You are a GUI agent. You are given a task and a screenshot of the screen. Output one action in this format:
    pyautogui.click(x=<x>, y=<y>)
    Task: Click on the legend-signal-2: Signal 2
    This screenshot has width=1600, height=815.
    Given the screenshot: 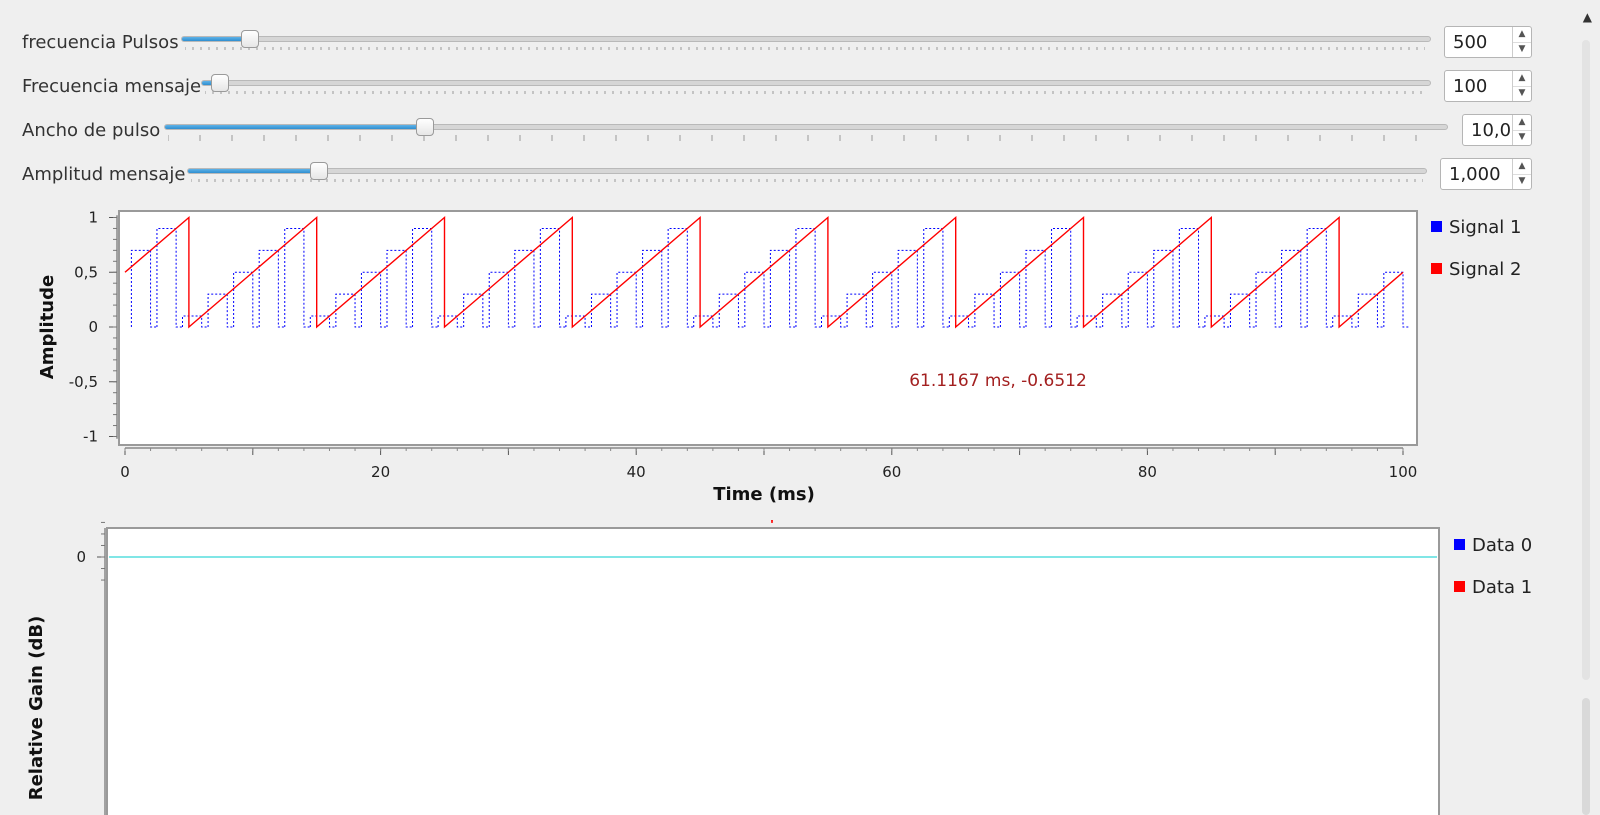 What is the action you would take?
    pyautogui.click(x=1476, y=269)
    